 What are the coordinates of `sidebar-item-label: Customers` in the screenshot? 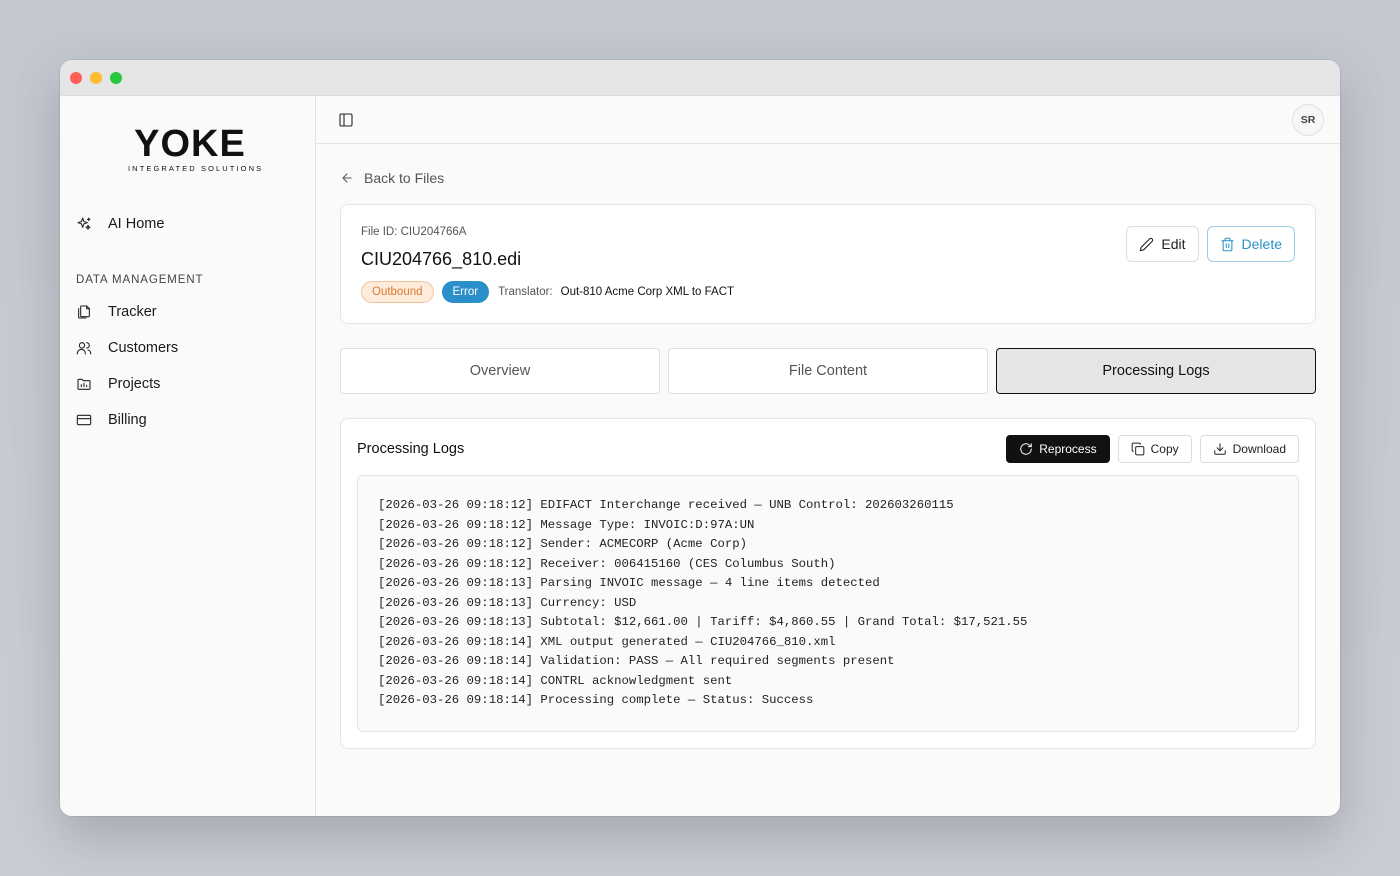 It's located at (143, 348).